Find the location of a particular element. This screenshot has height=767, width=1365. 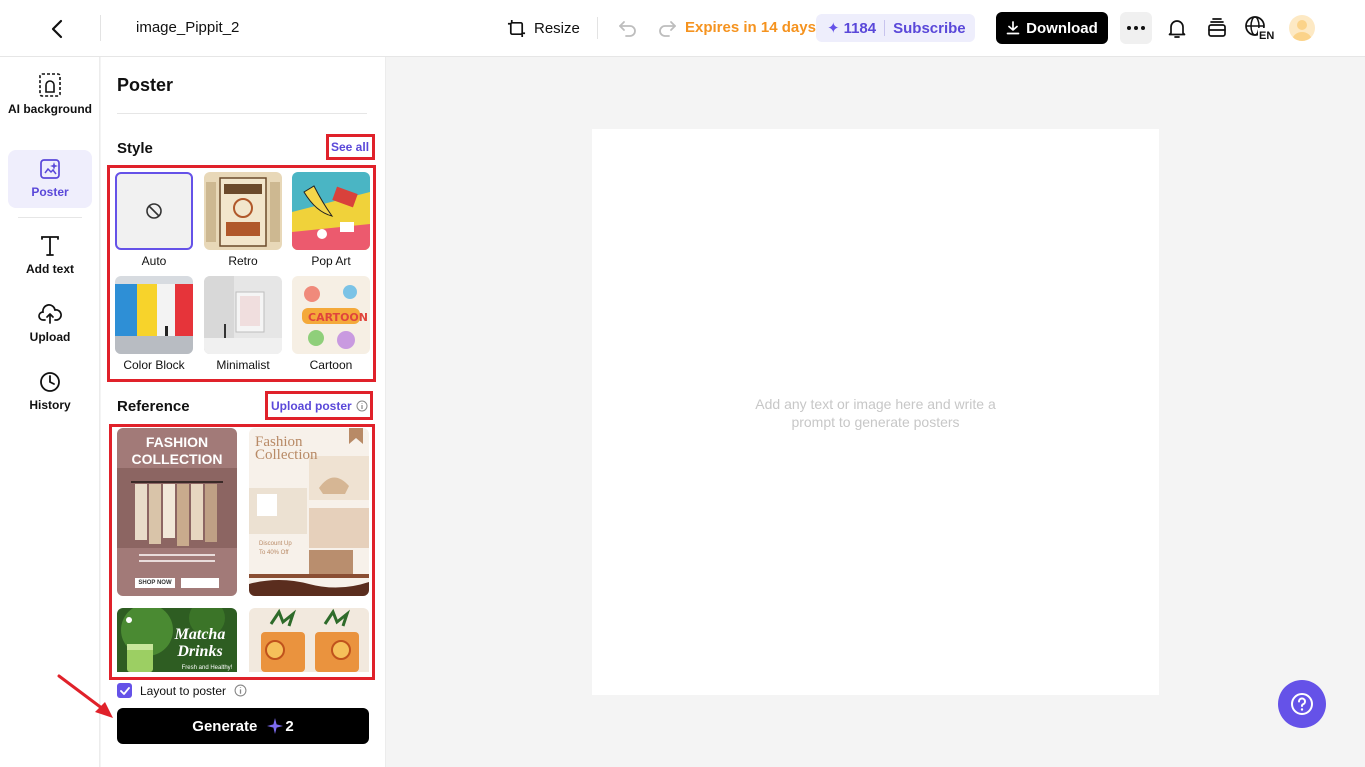

question-icon is located at coordinates (1302, 704).